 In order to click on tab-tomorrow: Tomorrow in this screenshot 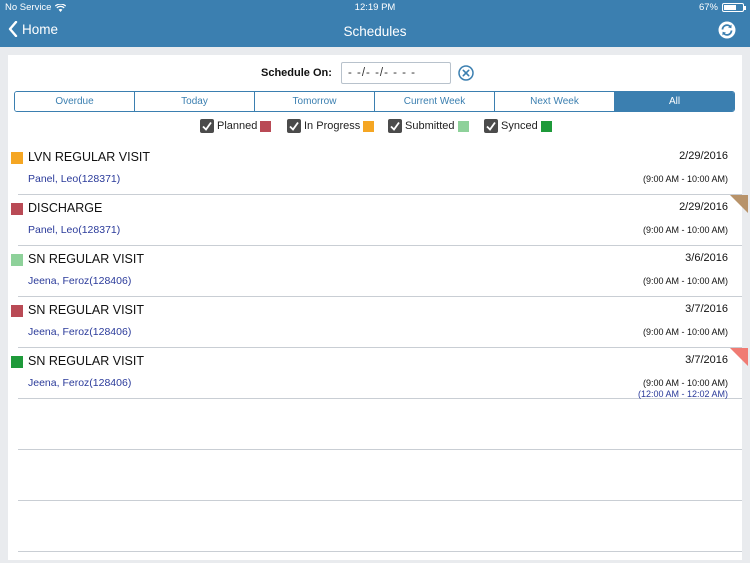, I will do `click(315, 101)`.